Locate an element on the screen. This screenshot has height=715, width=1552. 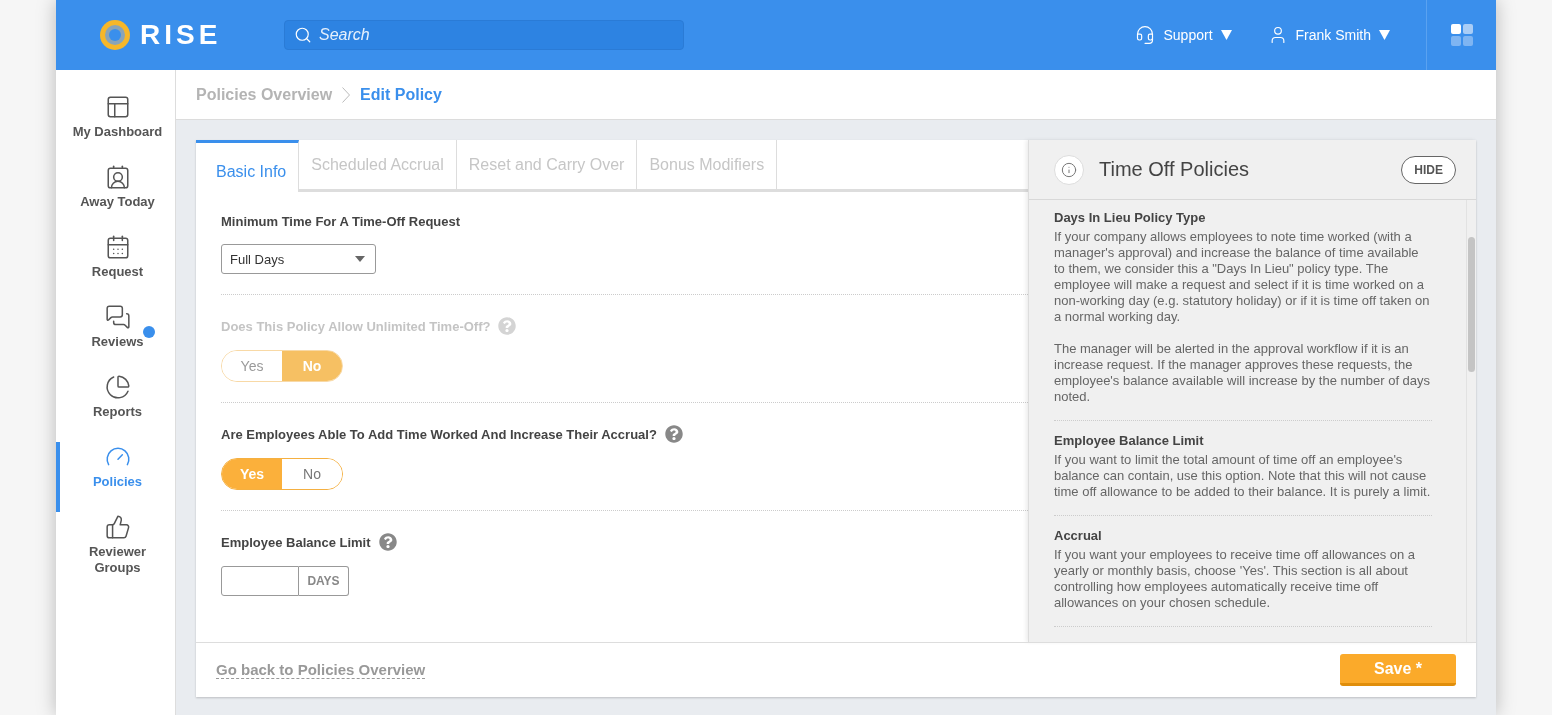
sidebar-item: Reviewer Groups is located at coordinates (115, 547).